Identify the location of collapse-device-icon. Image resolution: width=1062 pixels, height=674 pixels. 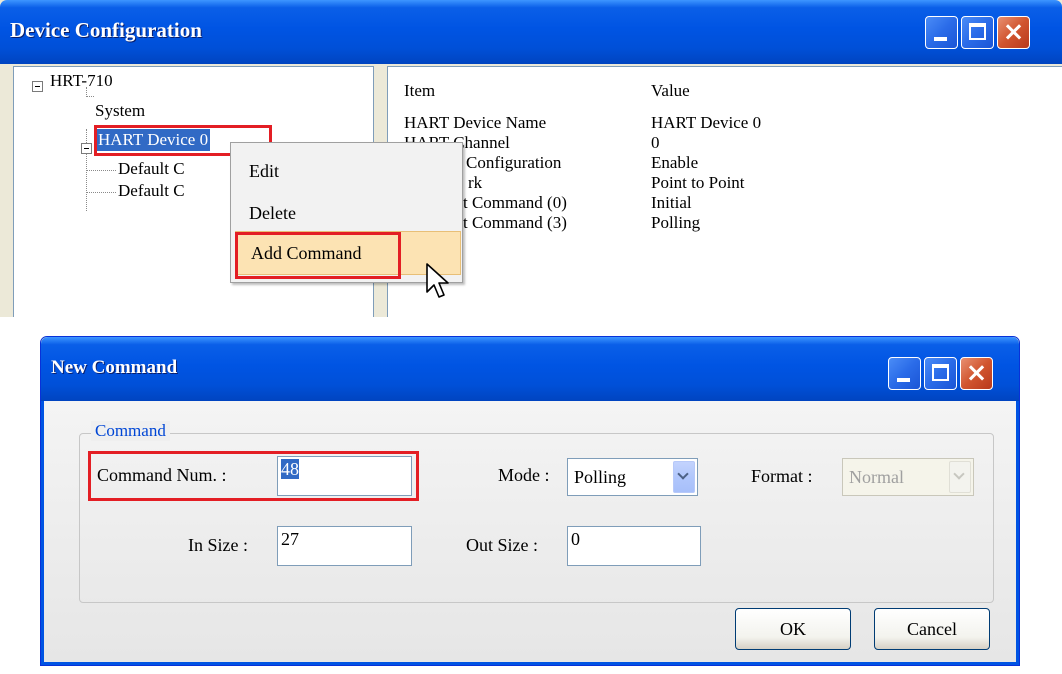
(86, 148).